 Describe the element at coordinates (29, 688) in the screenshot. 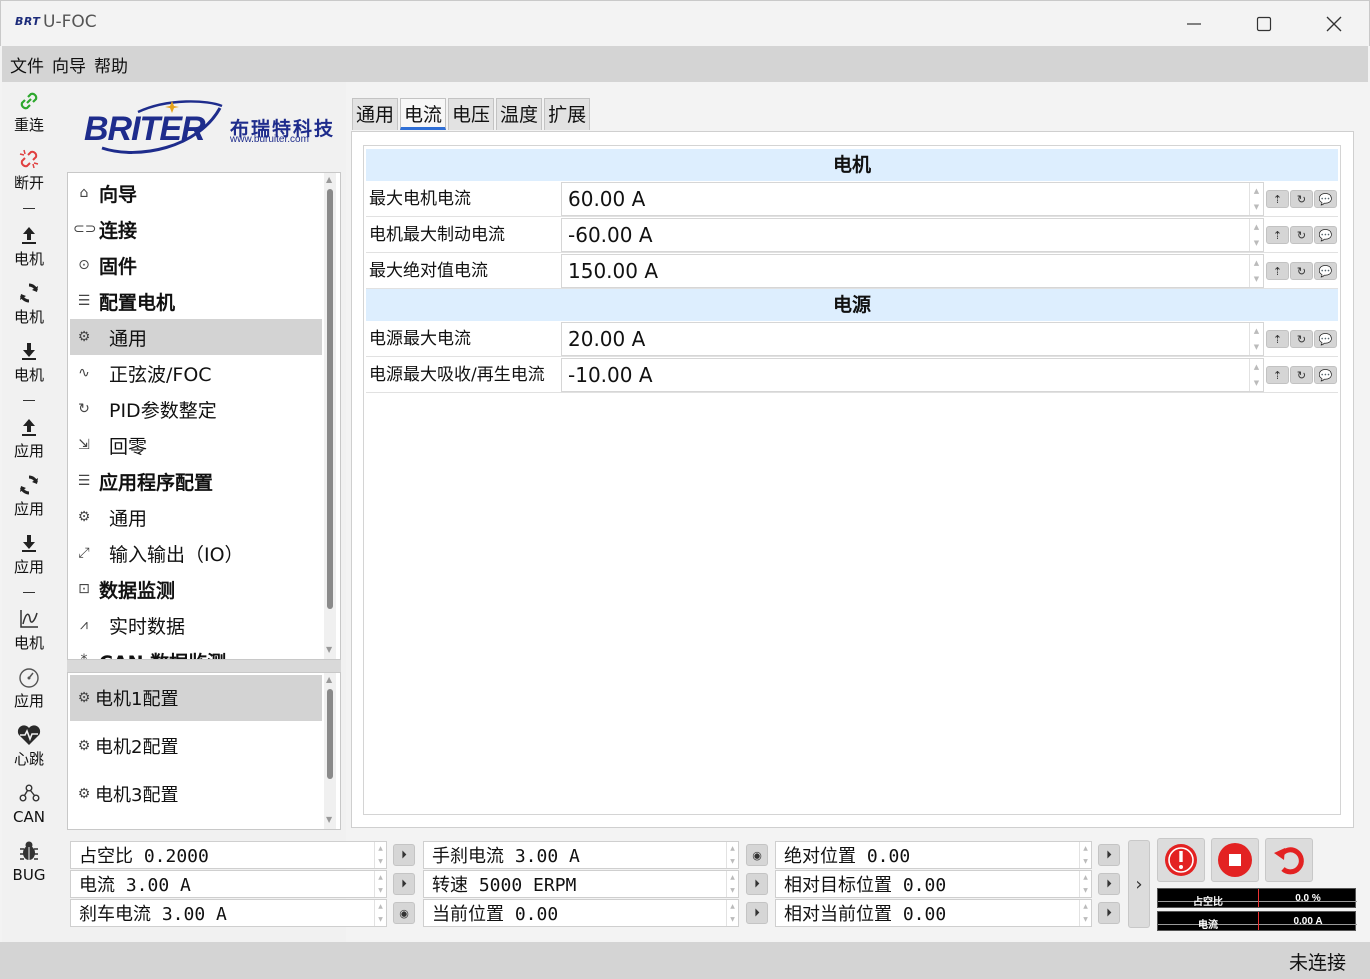

I see `app-gauge-button: 应用` at that location.